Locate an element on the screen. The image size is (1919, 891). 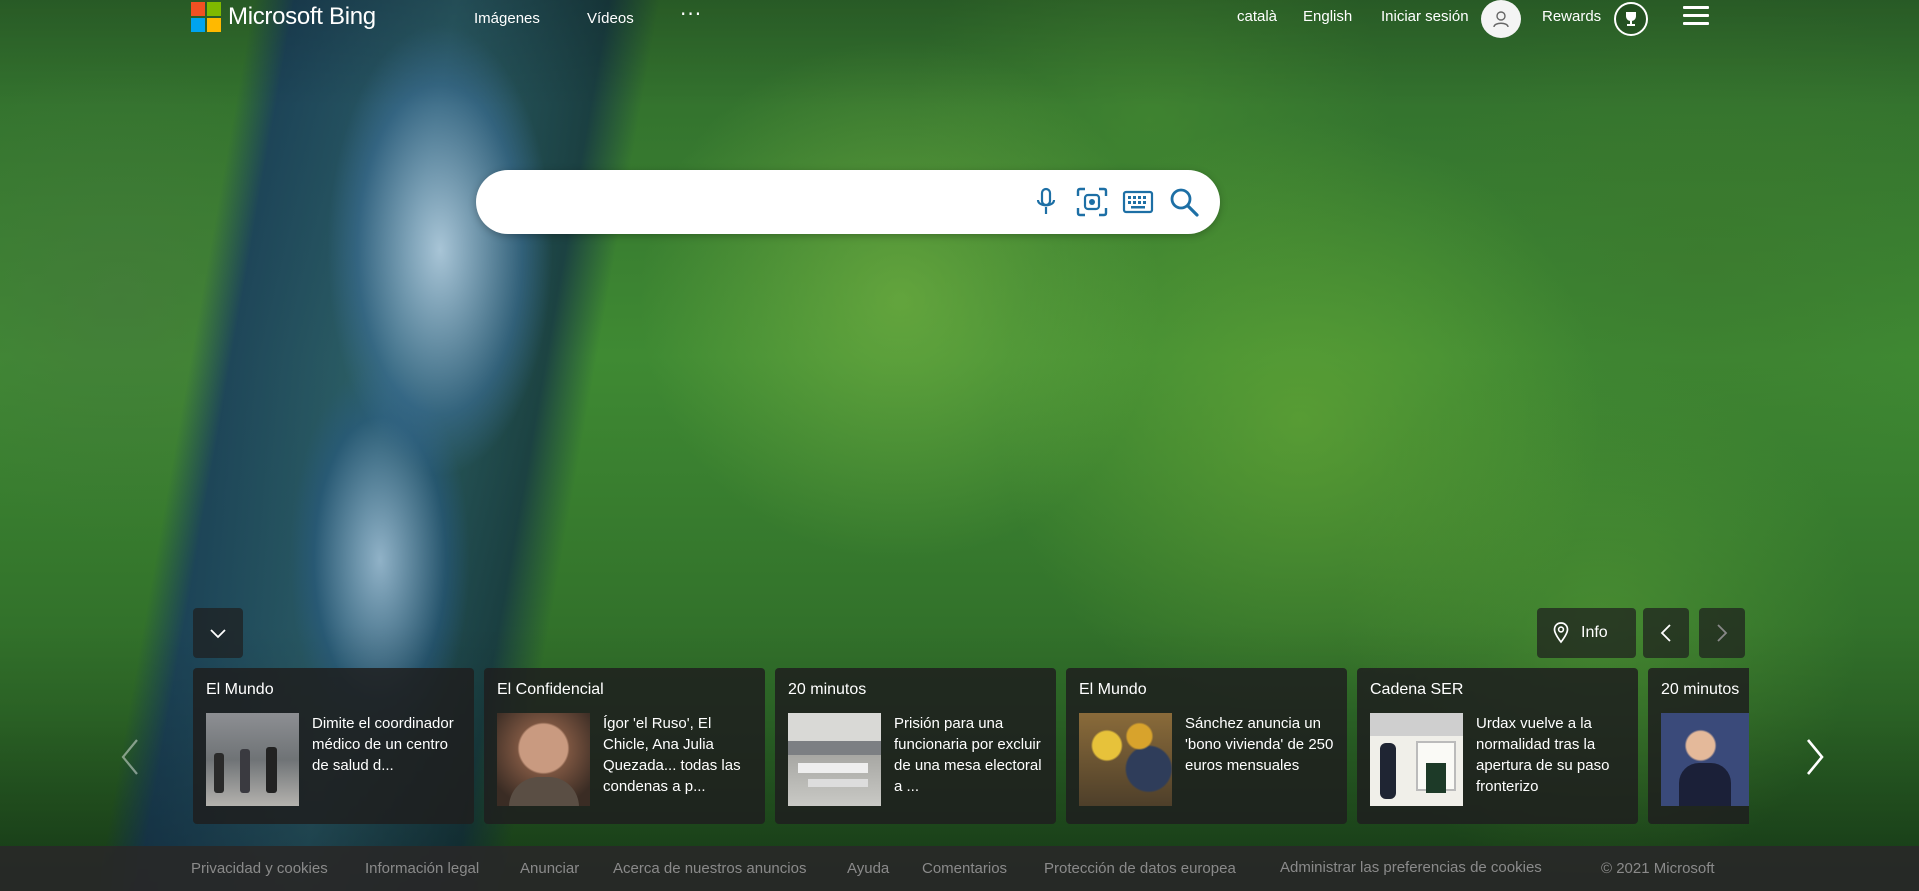
rewards-link: Rewards is located at coordinates (1571, 16).